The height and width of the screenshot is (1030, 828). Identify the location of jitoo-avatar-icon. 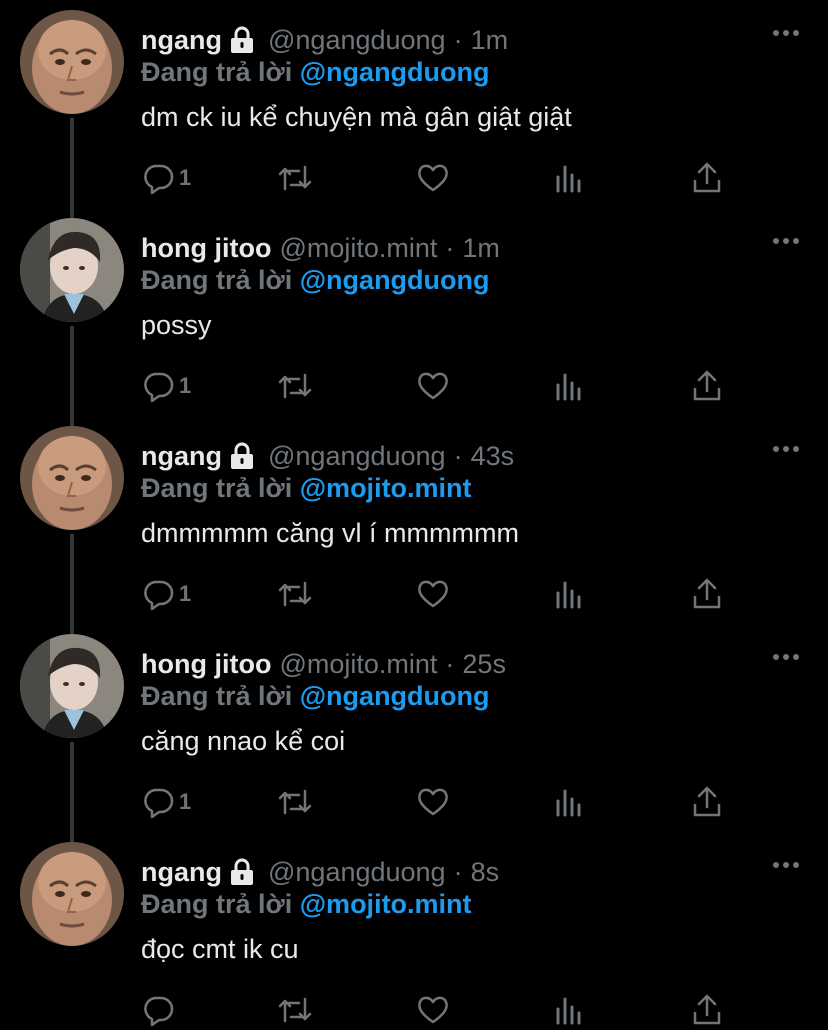
(72, 686).